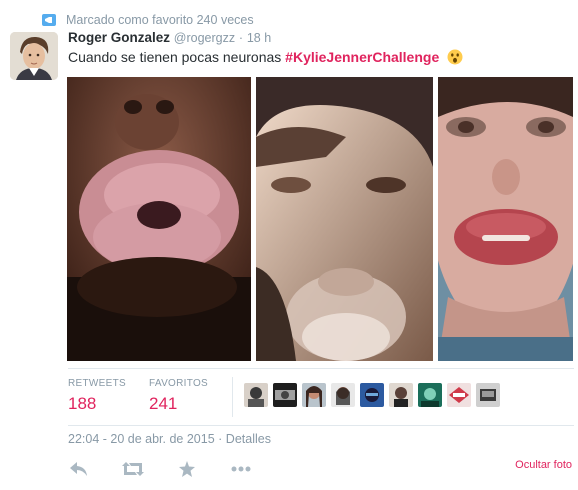  What do you see at coordinates (163, 403) in the screenshot?
I see `favorites-count: 241` at bounding box center [163, 403].